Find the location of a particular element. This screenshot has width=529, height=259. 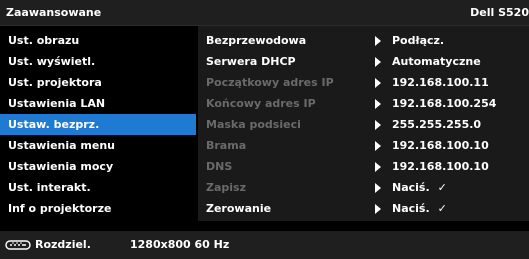

menu-item-label: Ust. projektora is located at coordinates (55, 82).